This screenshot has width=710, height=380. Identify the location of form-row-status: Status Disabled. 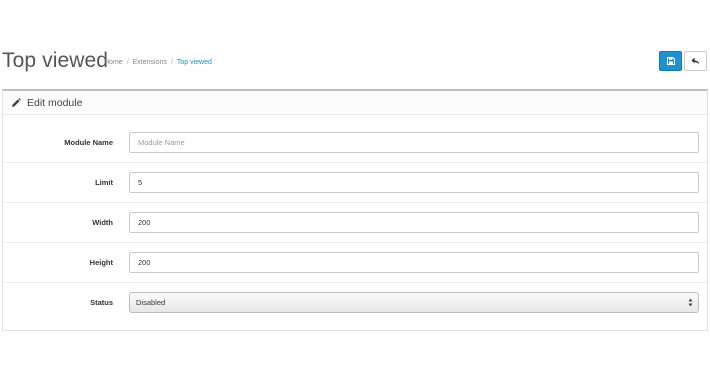
(355, 303).